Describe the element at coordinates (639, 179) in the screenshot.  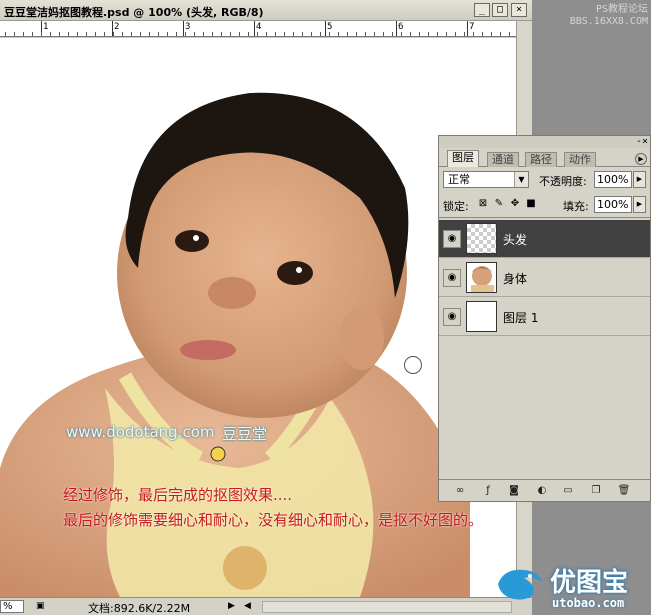
I see `opacity-slider-icon: ▶` at that location.